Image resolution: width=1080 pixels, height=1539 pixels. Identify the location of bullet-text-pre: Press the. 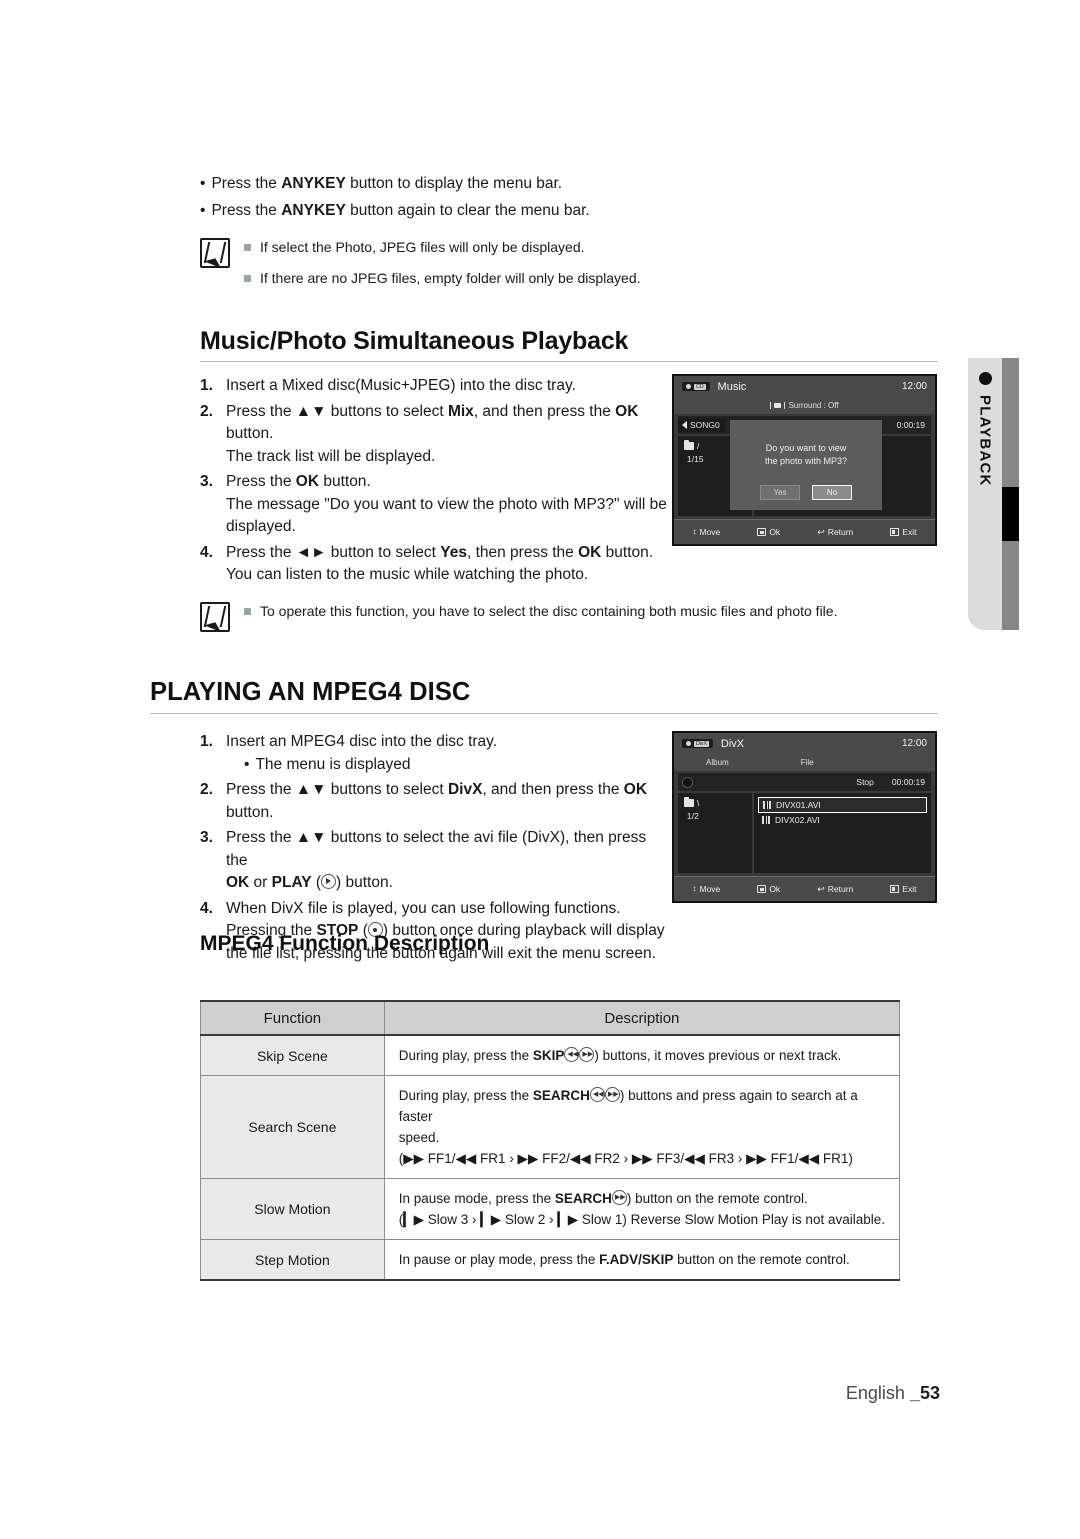
(246, 210).